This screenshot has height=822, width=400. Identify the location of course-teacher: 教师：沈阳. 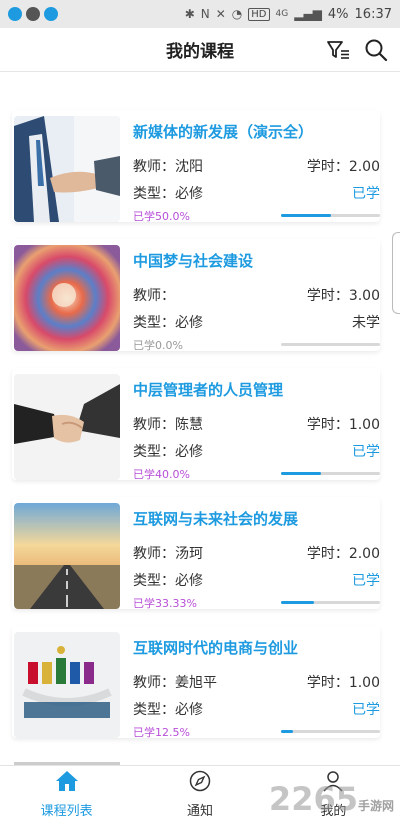
(168, 167).